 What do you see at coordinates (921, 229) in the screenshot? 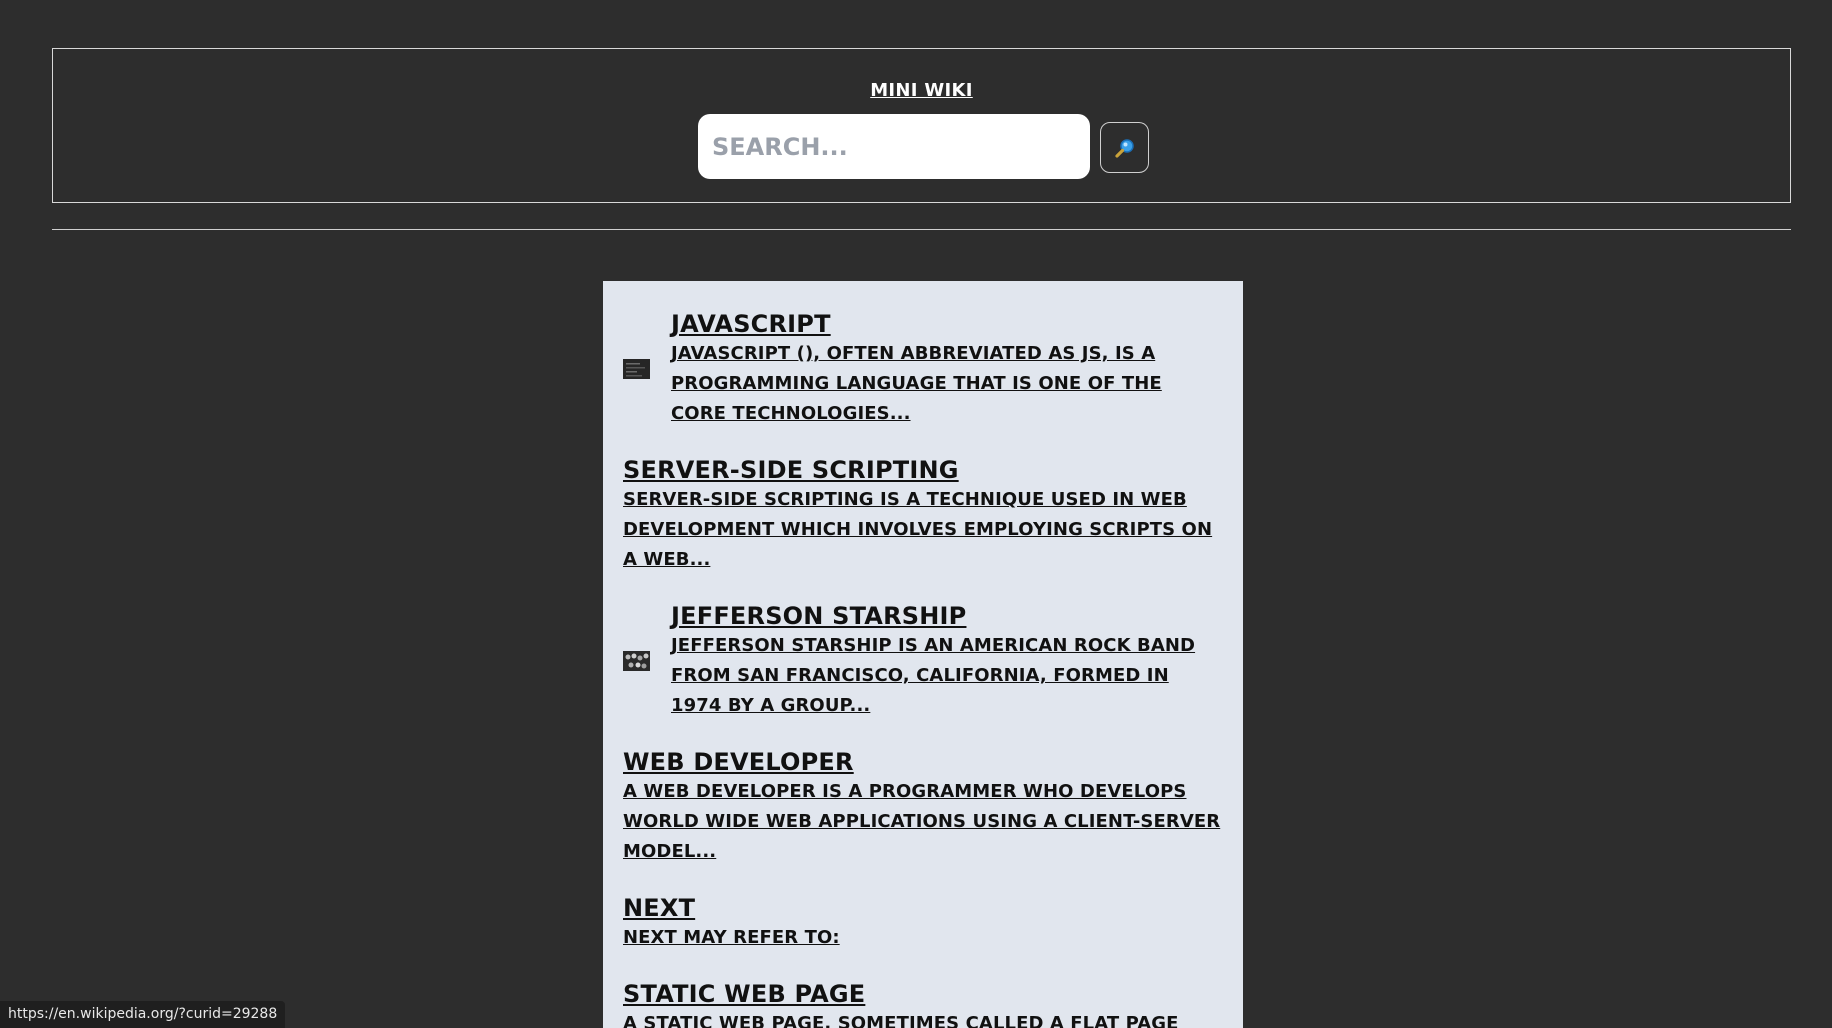
I see `header-divider` at bounding box center [921, 229].